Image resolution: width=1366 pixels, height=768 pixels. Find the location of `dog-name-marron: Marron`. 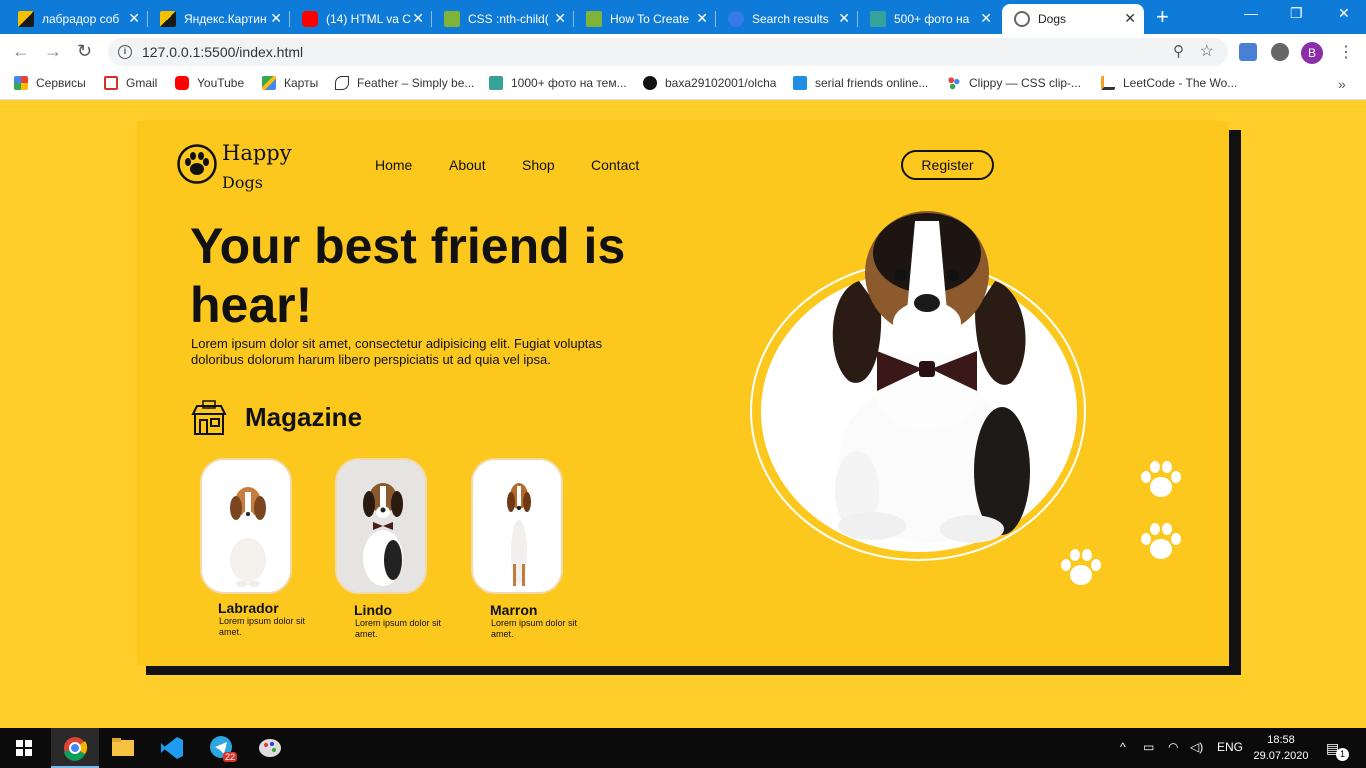

dog-name-marron: Marron is located at coordinates (513, 610).